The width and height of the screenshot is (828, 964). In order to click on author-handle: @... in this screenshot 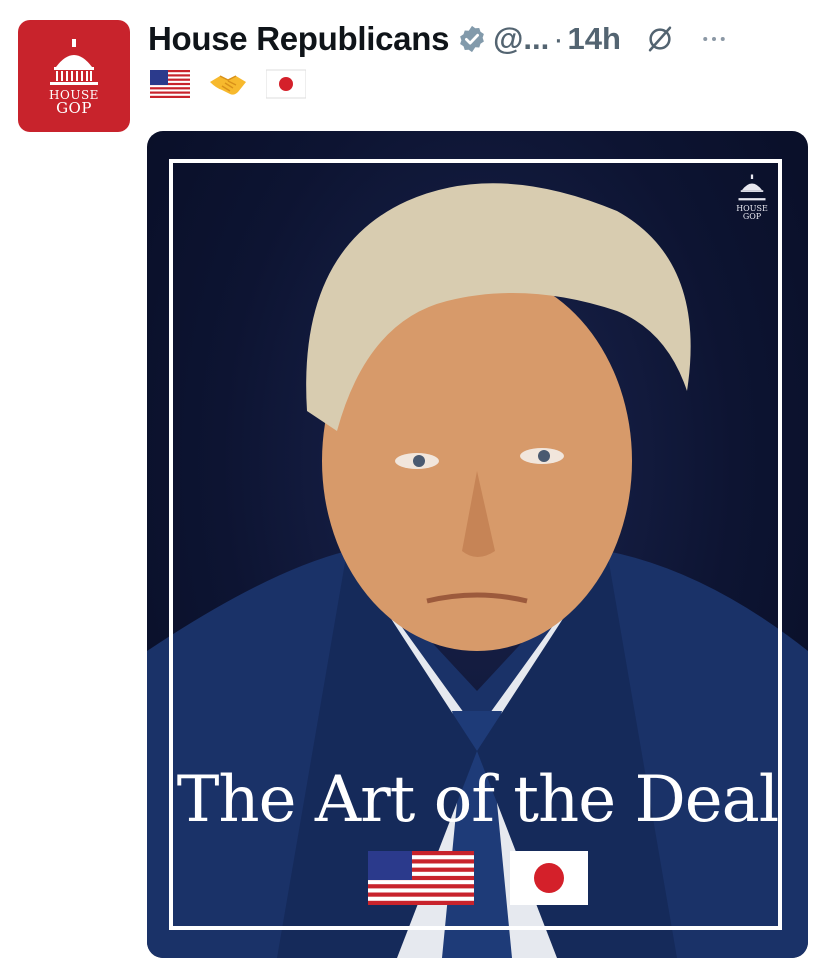, I will do `click(521, 39)`.